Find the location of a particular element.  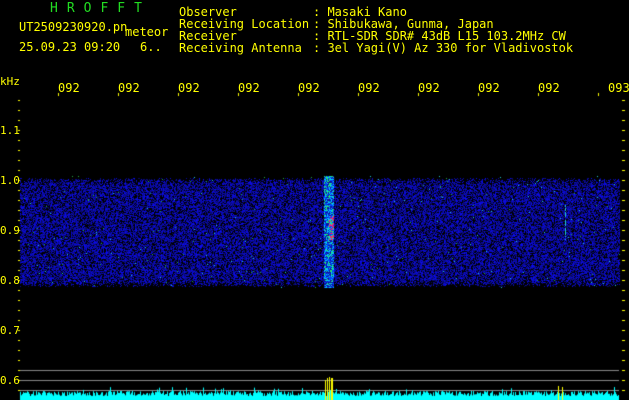

y-tick-label: 0.8 is located at coordinates (10, 280).